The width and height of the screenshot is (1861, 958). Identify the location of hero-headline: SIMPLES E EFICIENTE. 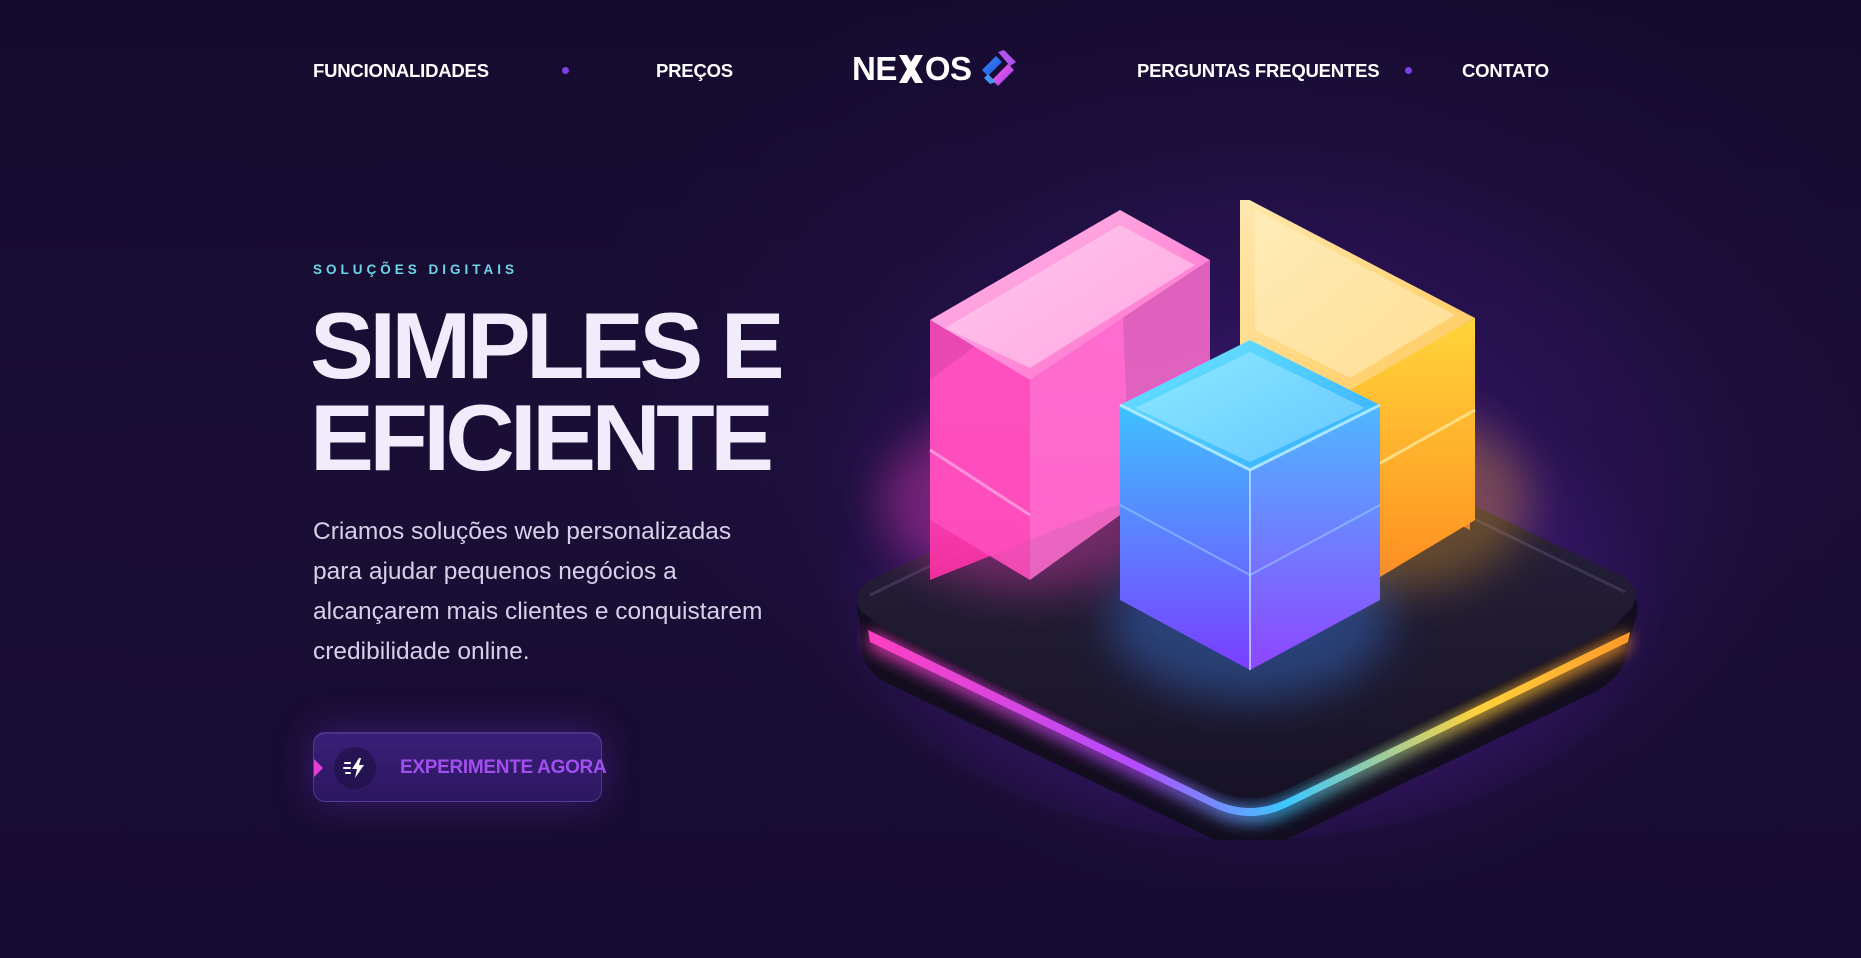
(547, 391).